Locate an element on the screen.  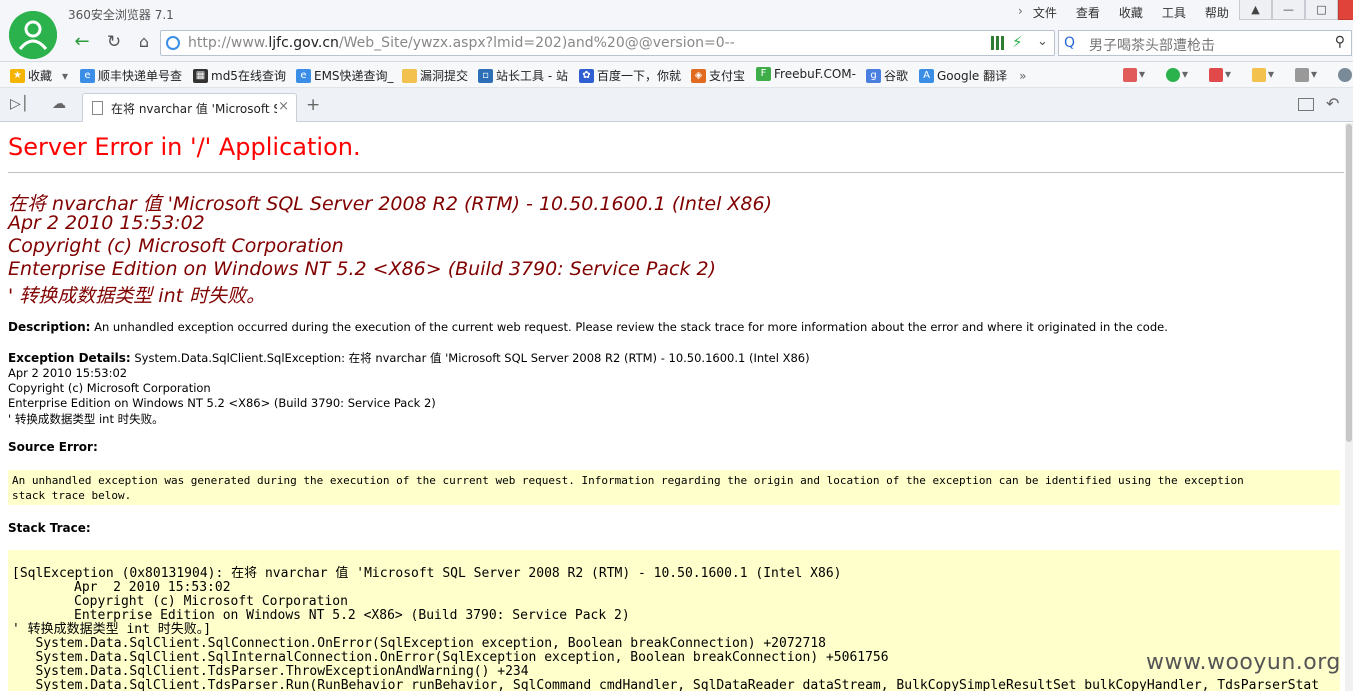
url-domain: ljfc.gov.cn is located at coordinates (303, 43).